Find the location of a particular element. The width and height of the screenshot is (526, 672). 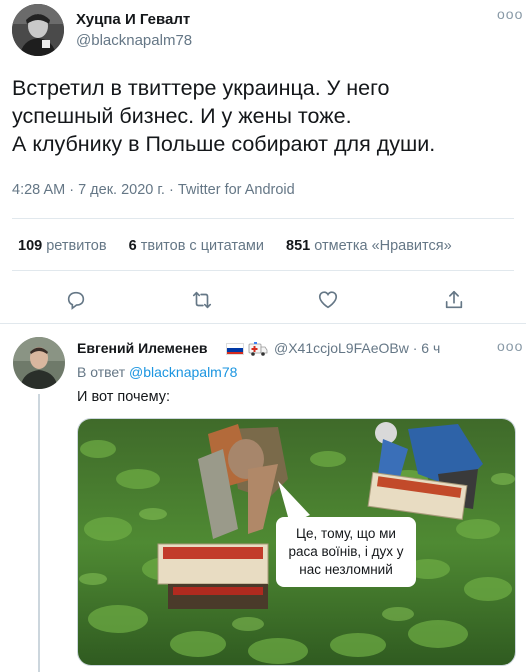

author-name: Хуцпа И Гевалт is located at coordinates (133, 19).